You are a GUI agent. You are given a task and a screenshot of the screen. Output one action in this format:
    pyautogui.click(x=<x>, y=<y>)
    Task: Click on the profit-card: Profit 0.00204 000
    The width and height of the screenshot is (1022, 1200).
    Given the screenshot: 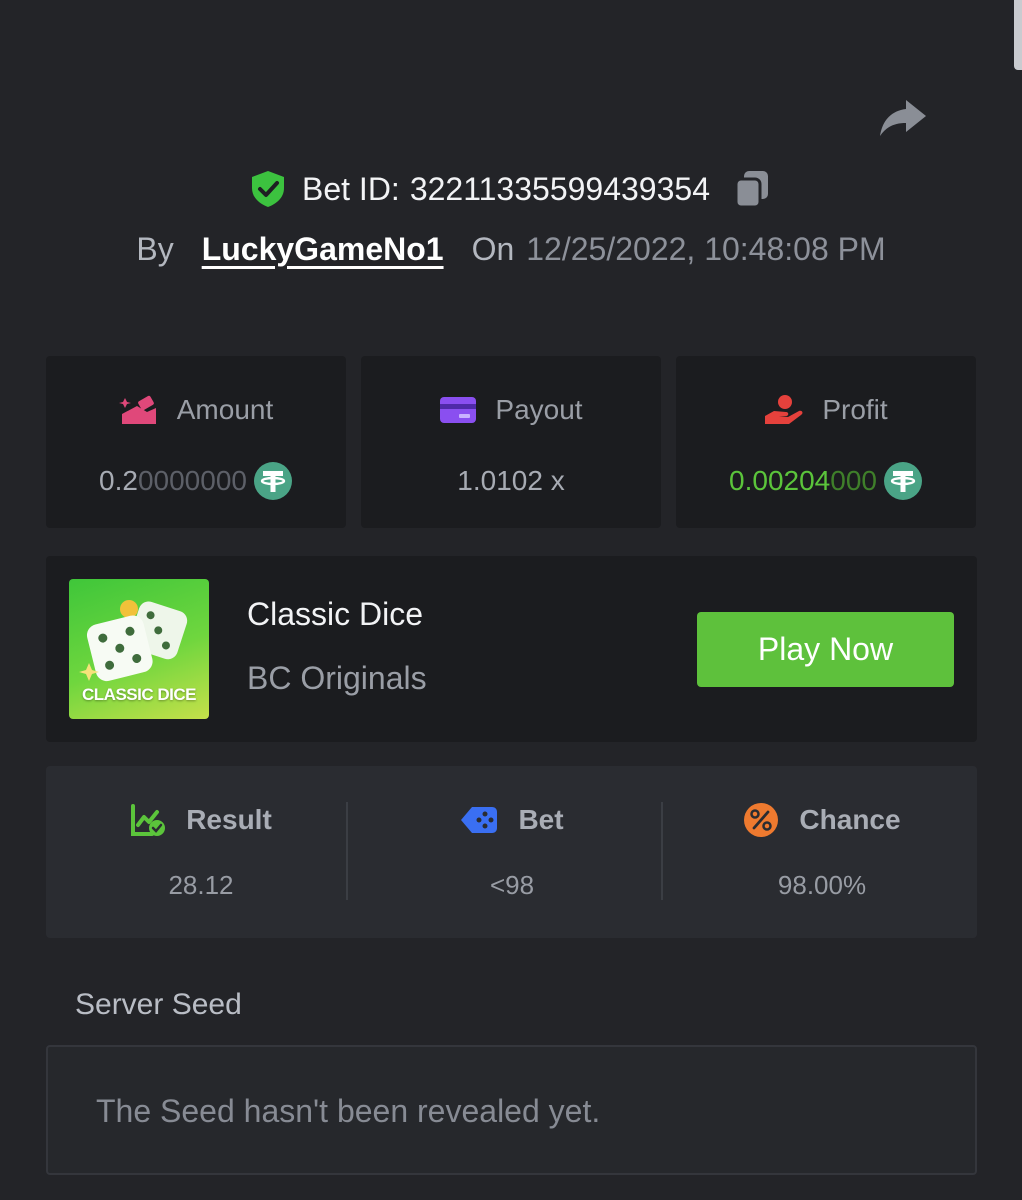 What is the action you would take?
    pyautogui.click(x=826, y=442)
    